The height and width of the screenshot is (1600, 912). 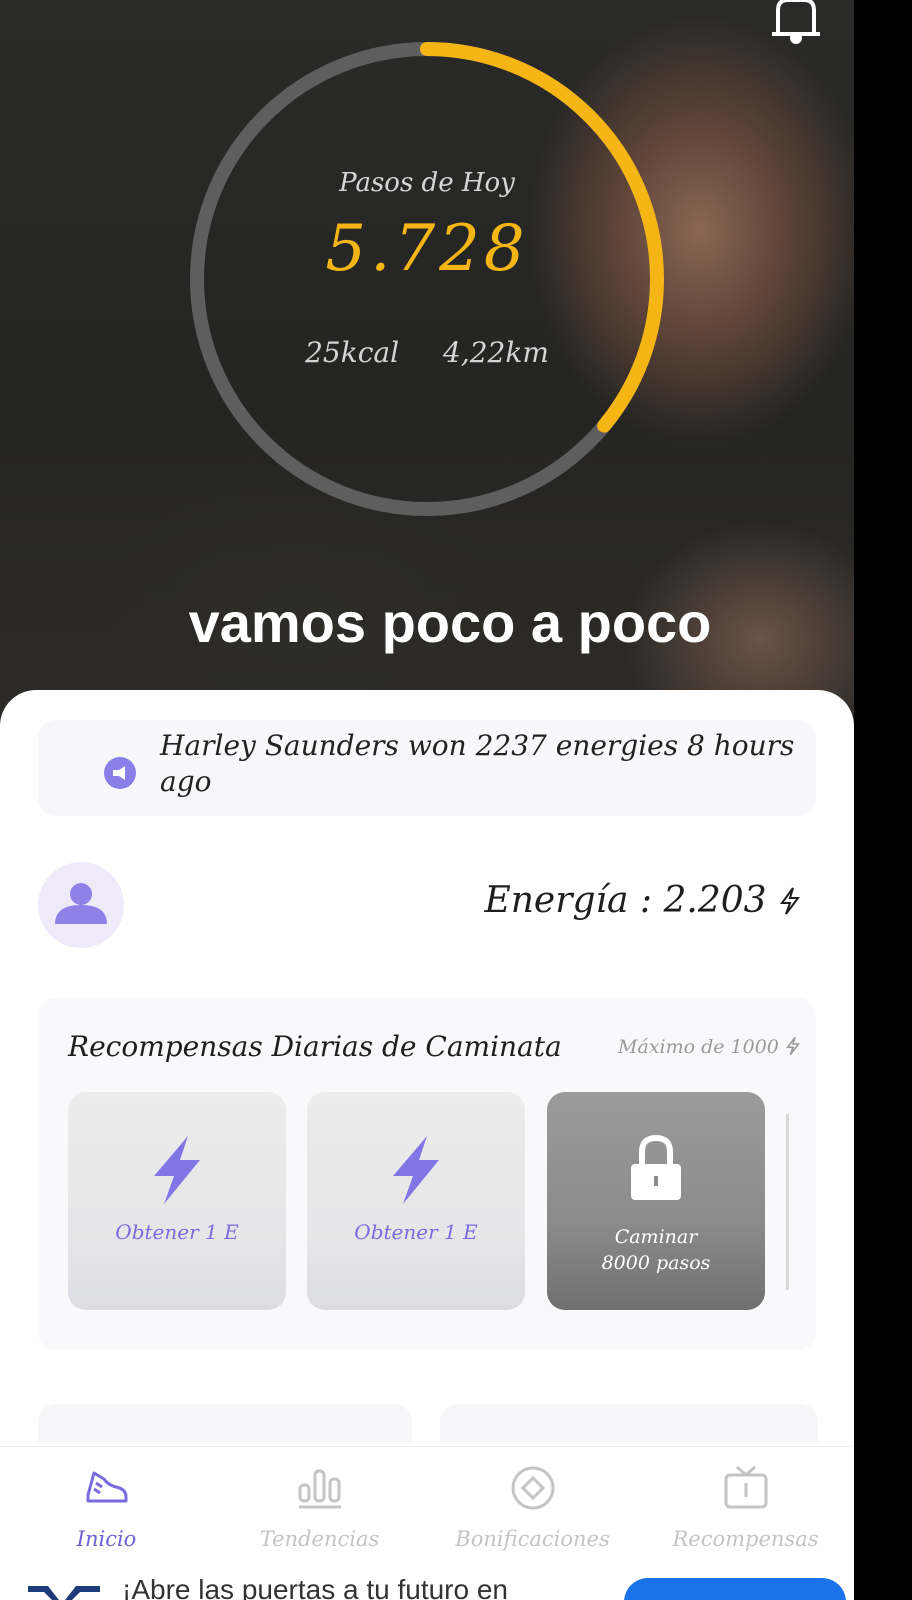 What do you see at coordinates (352, 352) in the screenshot?
I see `calories-value: 25kcal` at bounding box center [352, 352].